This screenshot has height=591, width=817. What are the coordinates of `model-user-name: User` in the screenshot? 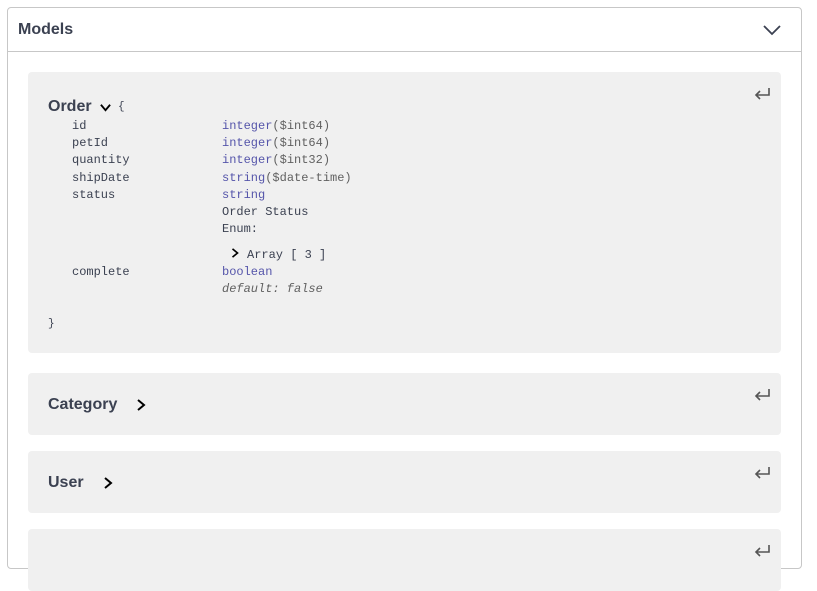 It's located at (66, 483).